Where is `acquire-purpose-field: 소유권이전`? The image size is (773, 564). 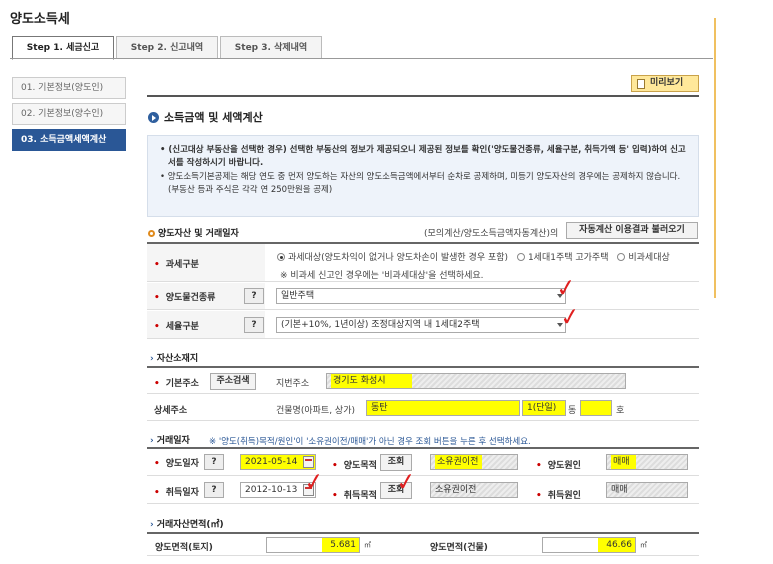
acquire-purpose-field: 소유권이전 is located at coordinates (474, 490).